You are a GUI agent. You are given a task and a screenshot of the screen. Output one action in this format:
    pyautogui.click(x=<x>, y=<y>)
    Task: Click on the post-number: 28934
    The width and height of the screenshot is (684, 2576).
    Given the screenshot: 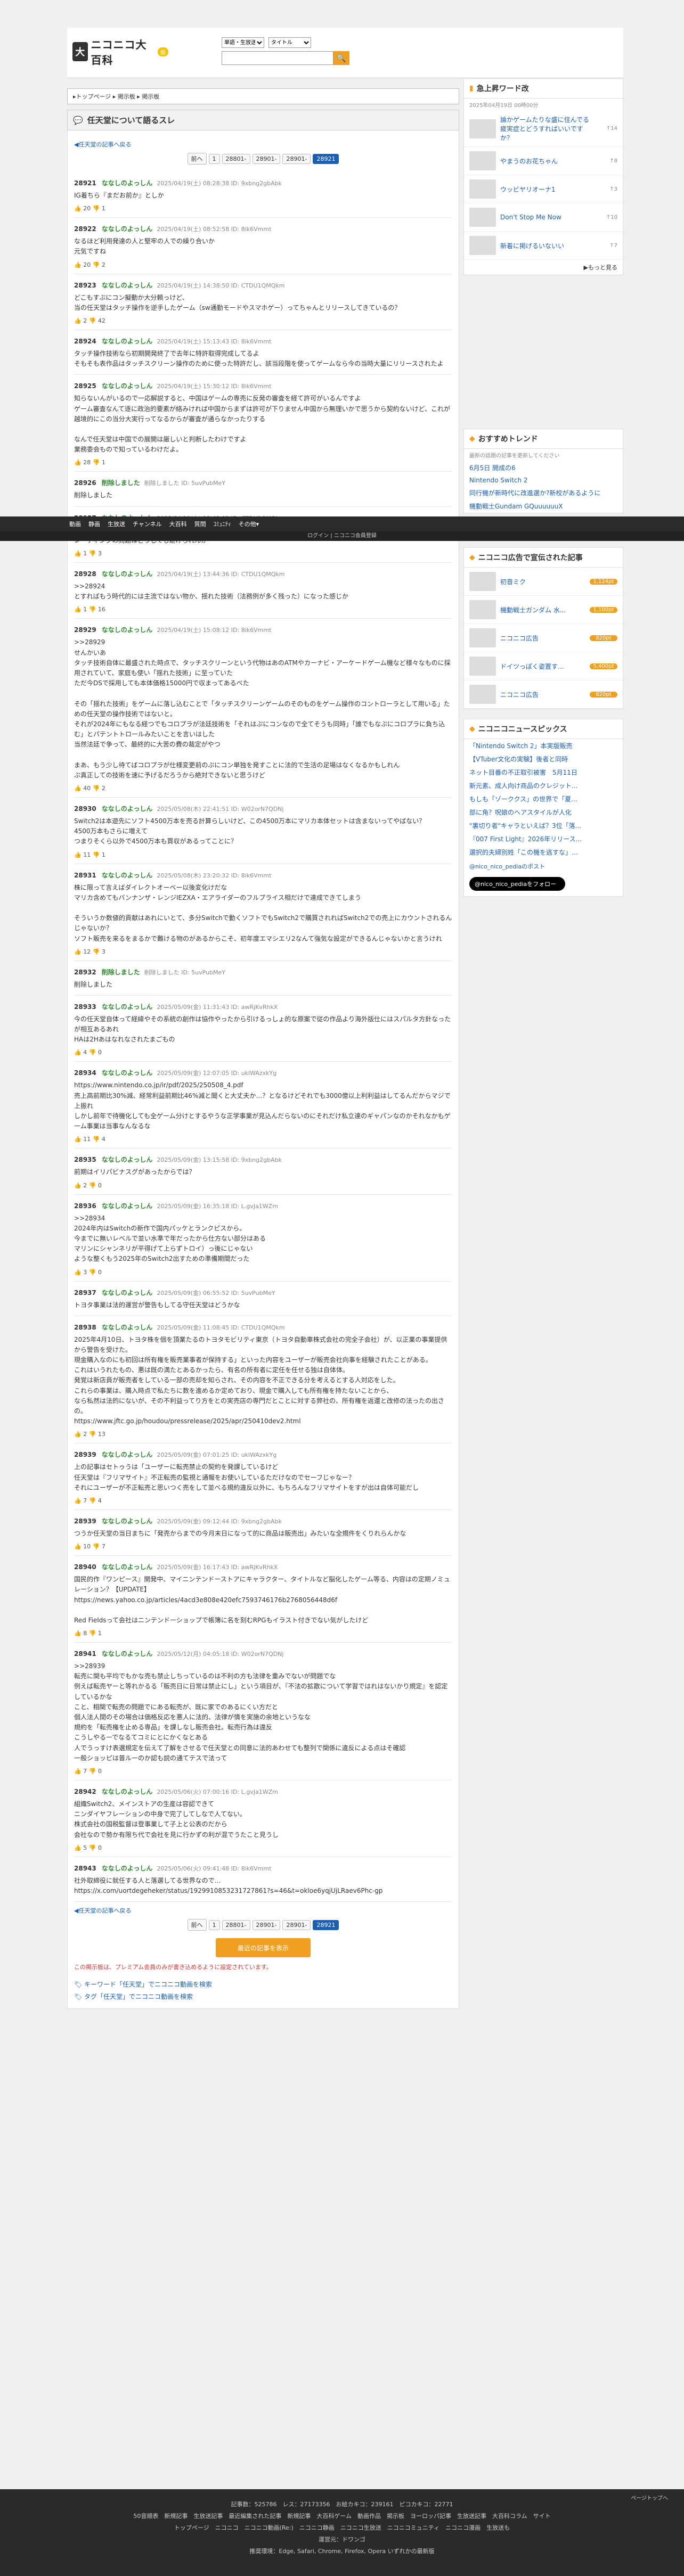 What is the action you would take?
    pyautogui.click(x=85, y=1073)
    